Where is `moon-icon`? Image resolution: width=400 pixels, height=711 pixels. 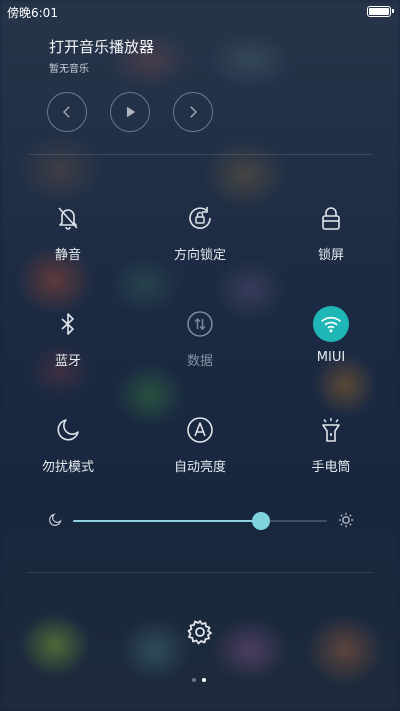 moon-icon is located at coordinates (68, 430).